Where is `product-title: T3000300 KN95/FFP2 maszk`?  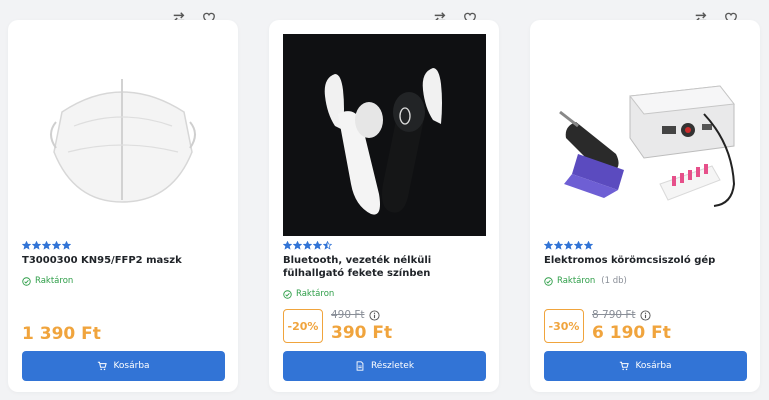 product-title: T3000300 KN95/FFP2 maszk is located at coordinates (124, 260).